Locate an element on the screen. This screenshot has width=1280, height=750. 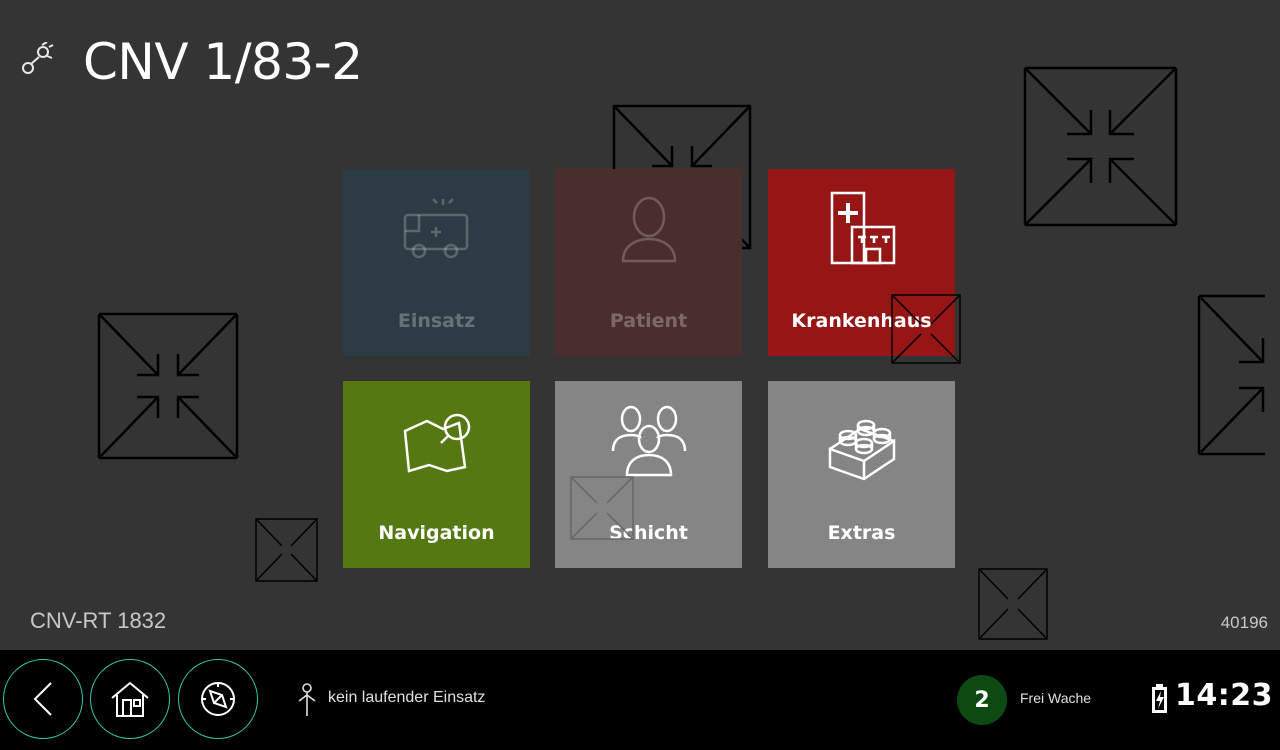
connection-icon is located at coordinates (37, 59).